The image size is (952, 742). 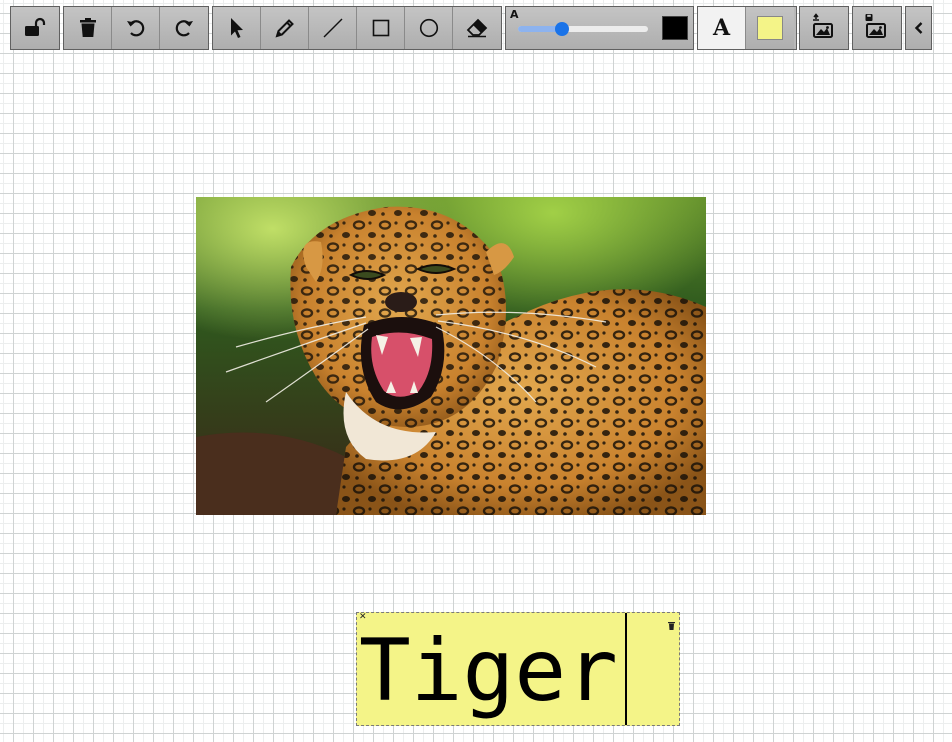 I want to click on text-tool-label: A, so click(x=721, y=28).